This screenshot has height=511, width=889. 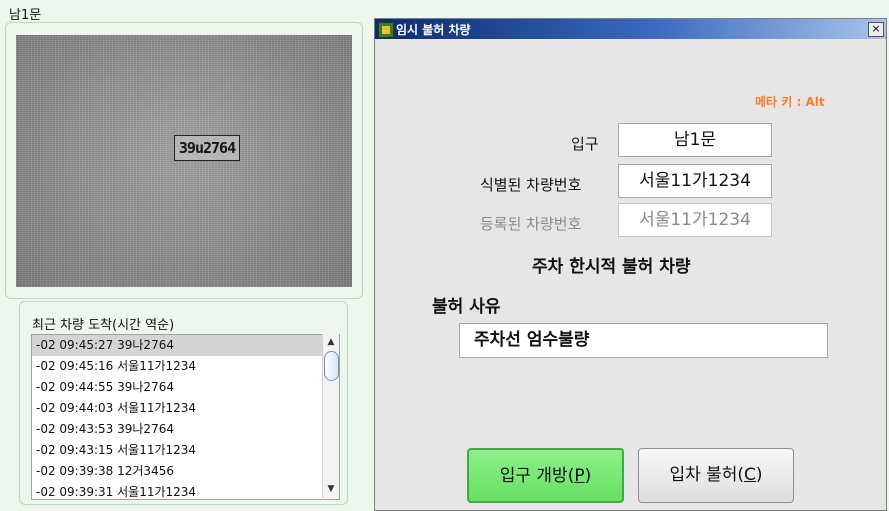 What do you see at coordinates (185, 345) in the screenshot?
I see `list-item: -02 09:45:27 39나2764` at bounding box center [185, 345].